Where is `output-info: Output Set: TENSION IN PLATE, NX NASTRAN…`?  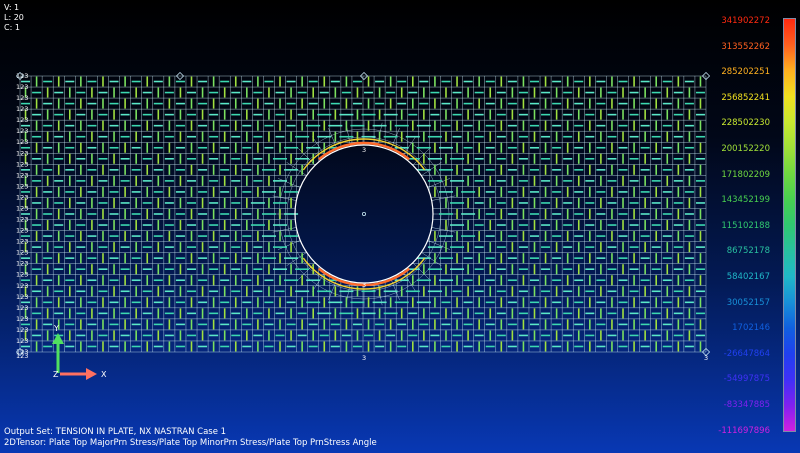
output-info: Output Set: TENSION IN PLATE, NX NASTRAN… is located at coordinates (190, 437).